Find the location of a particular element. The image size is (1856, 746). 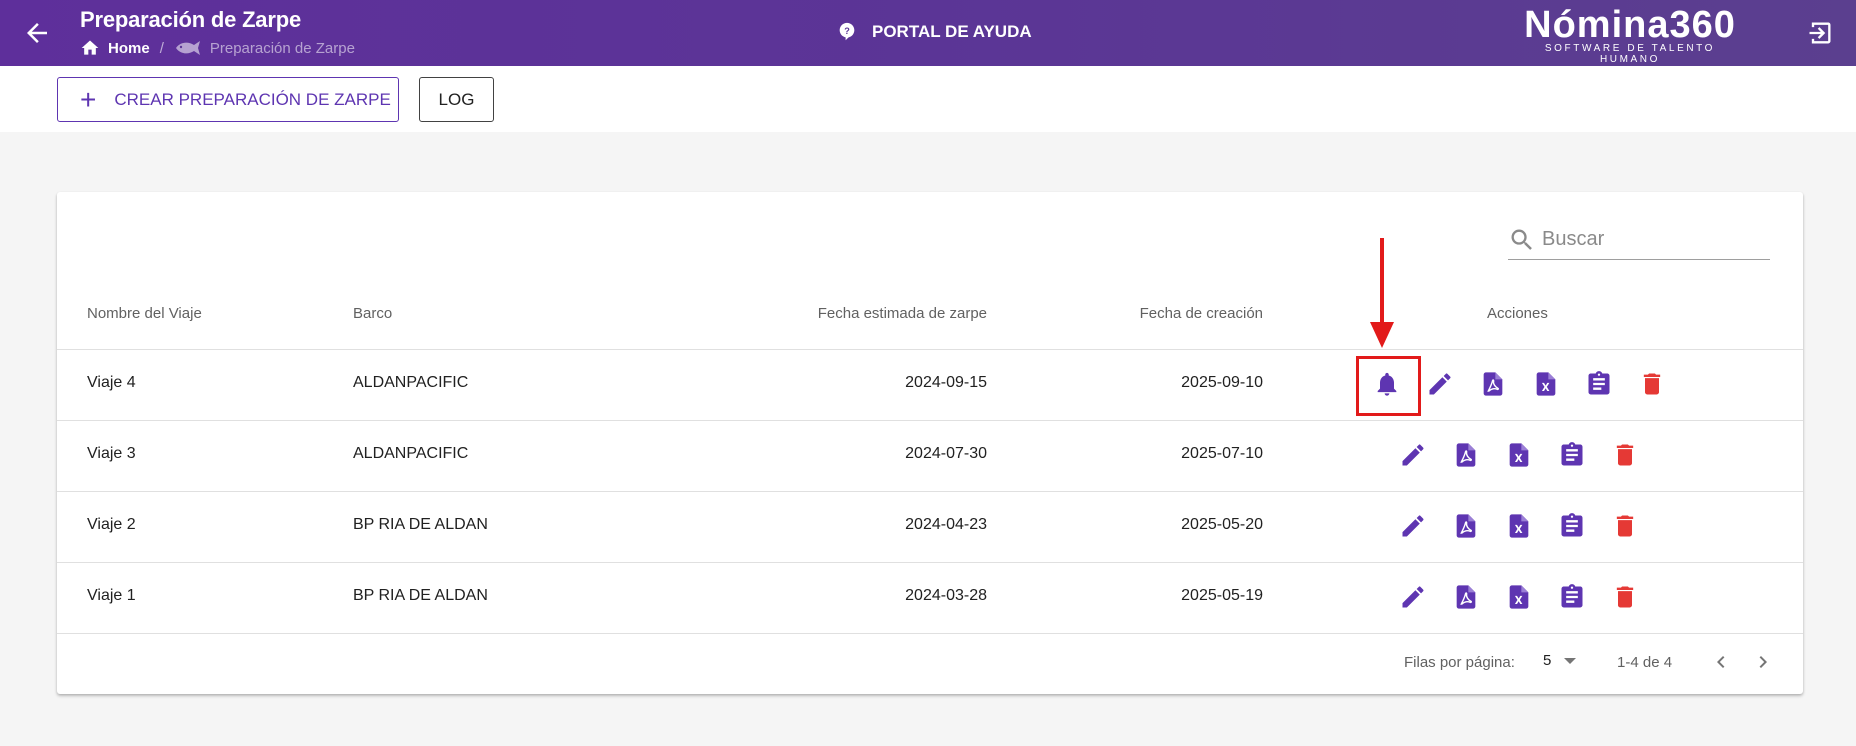

help-portal-link: ? PORTAL DE AYUDA is located at coordinates (934, 32).